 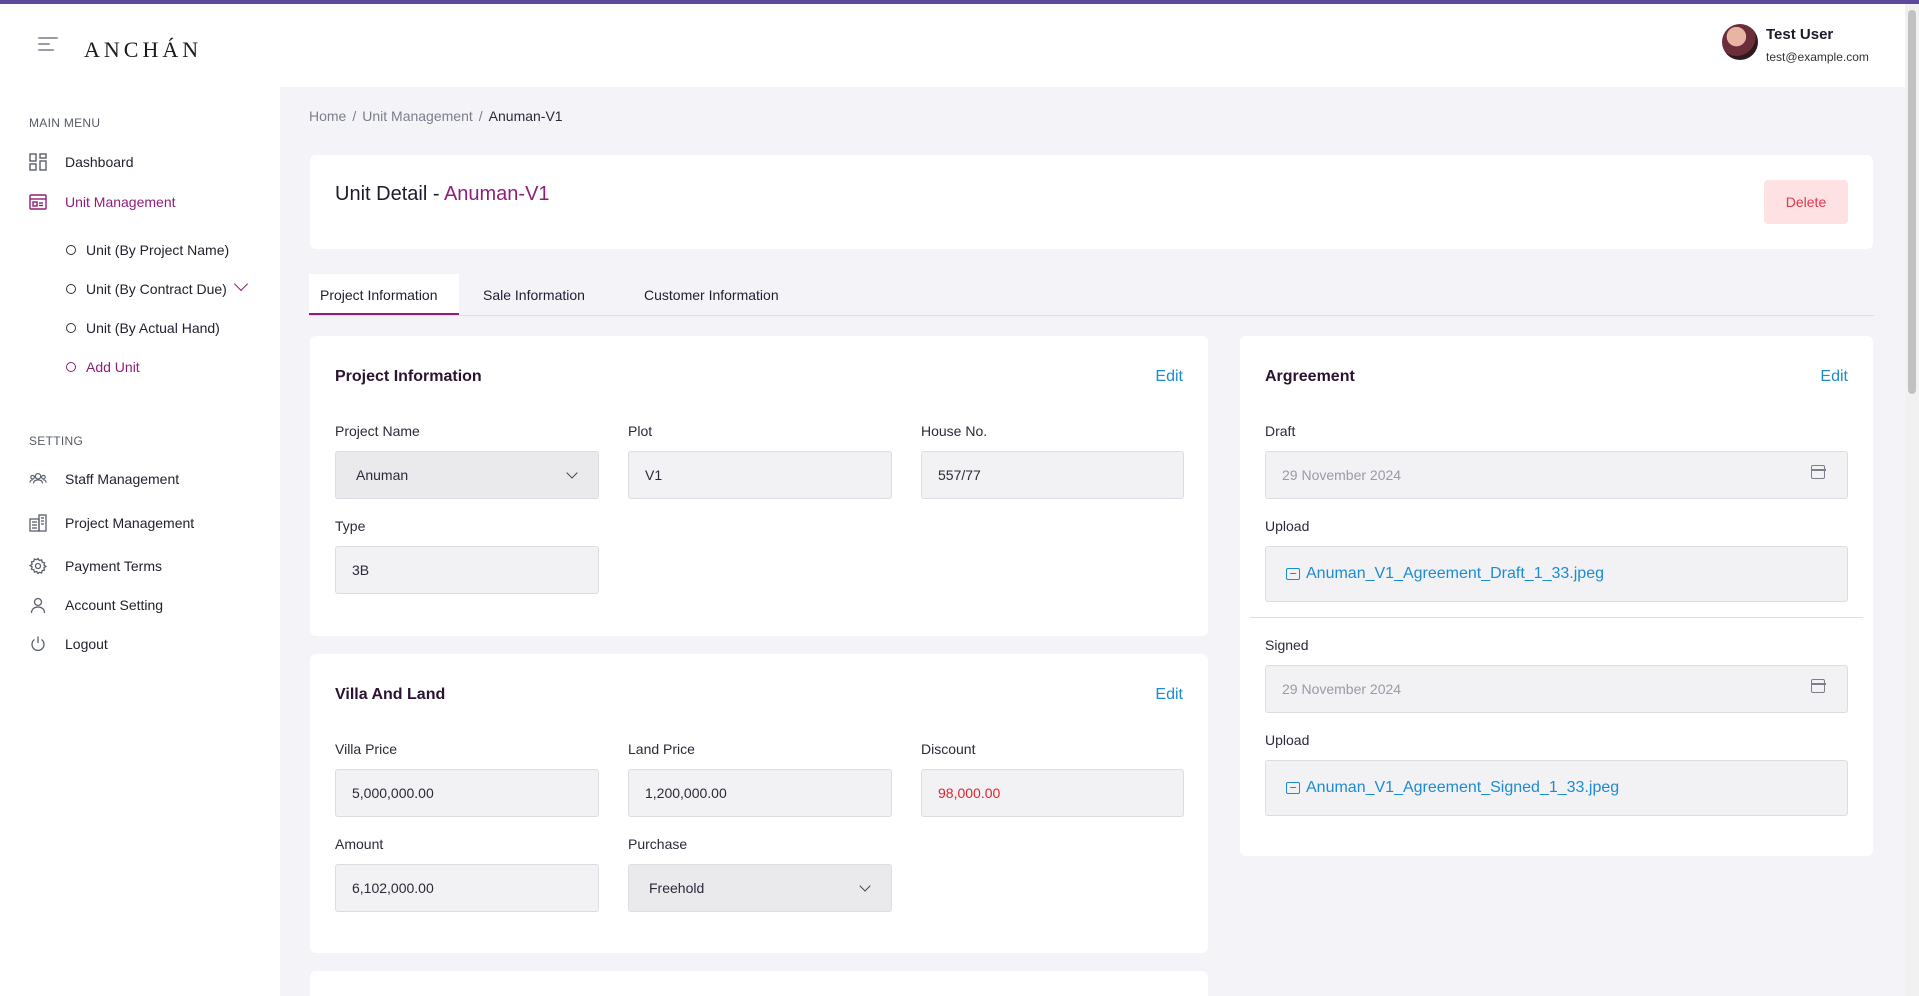 I want to click on breadcrumb-unit-management: Unit Management, so click(x=417, y=116).